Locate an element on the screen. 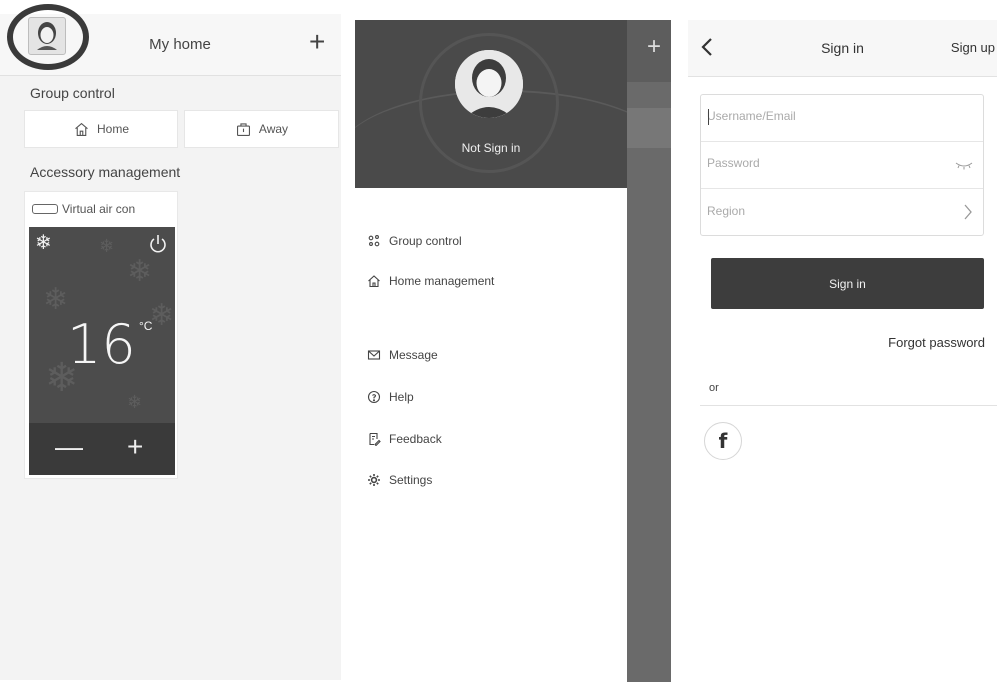  menu-item-label: Home management is located at coordinates (442, 281).